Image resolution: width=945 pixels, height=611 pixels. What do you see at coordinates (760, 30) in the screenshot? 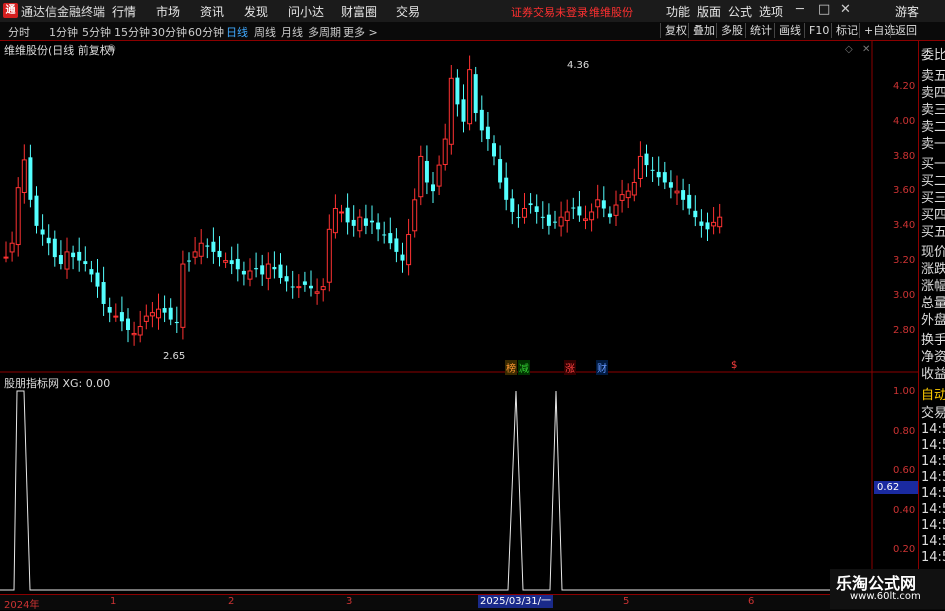
I see `stats-button: 统计` at bounding box center [760, 30].